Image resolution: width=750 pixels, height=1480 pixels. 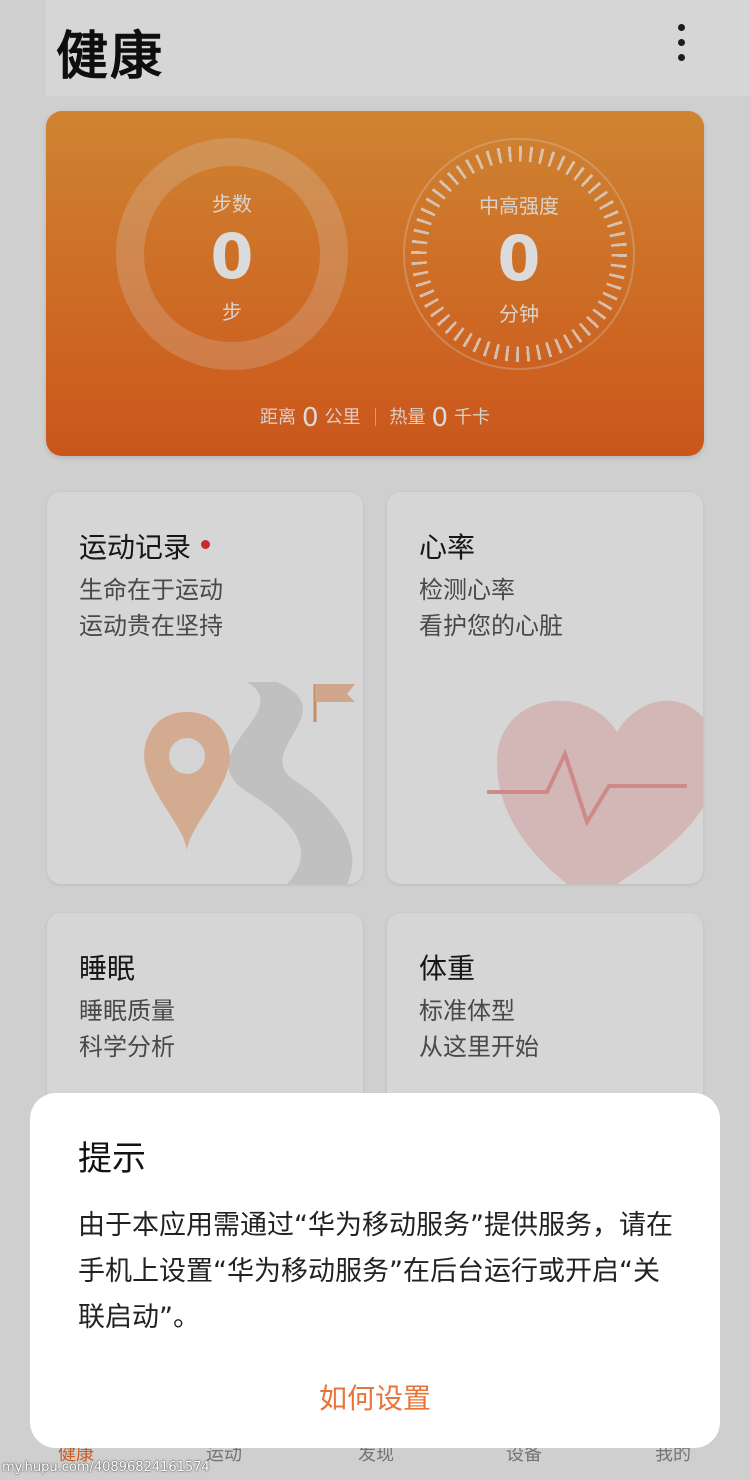 What do you see at coordinates (112, 1159) in the screenshot?
I see `dialog-title: 提示` at bounding box center [112, 1159].